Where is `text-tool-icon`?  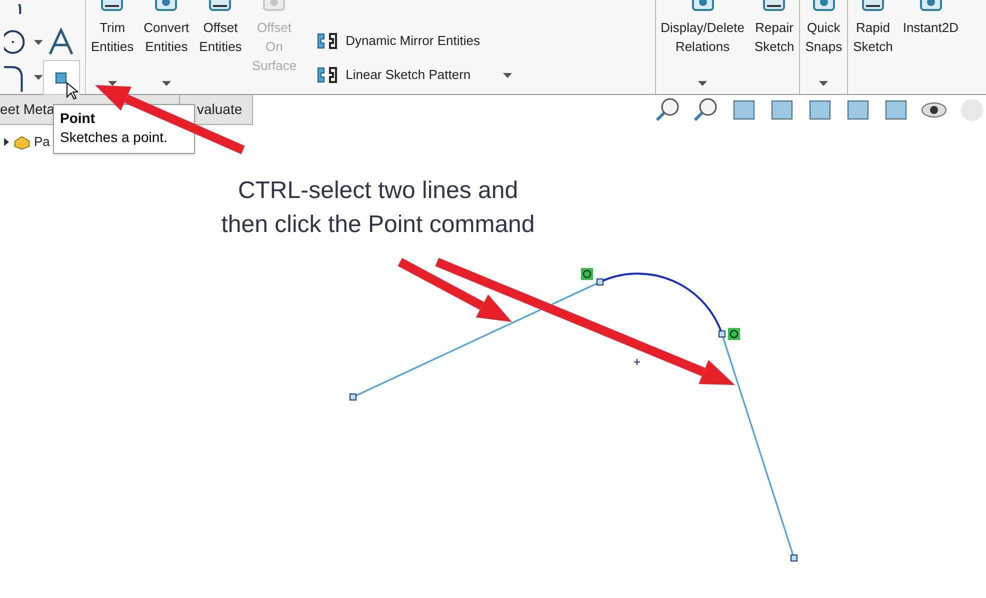 text-tool-icon is located at coordinates (60, 42).